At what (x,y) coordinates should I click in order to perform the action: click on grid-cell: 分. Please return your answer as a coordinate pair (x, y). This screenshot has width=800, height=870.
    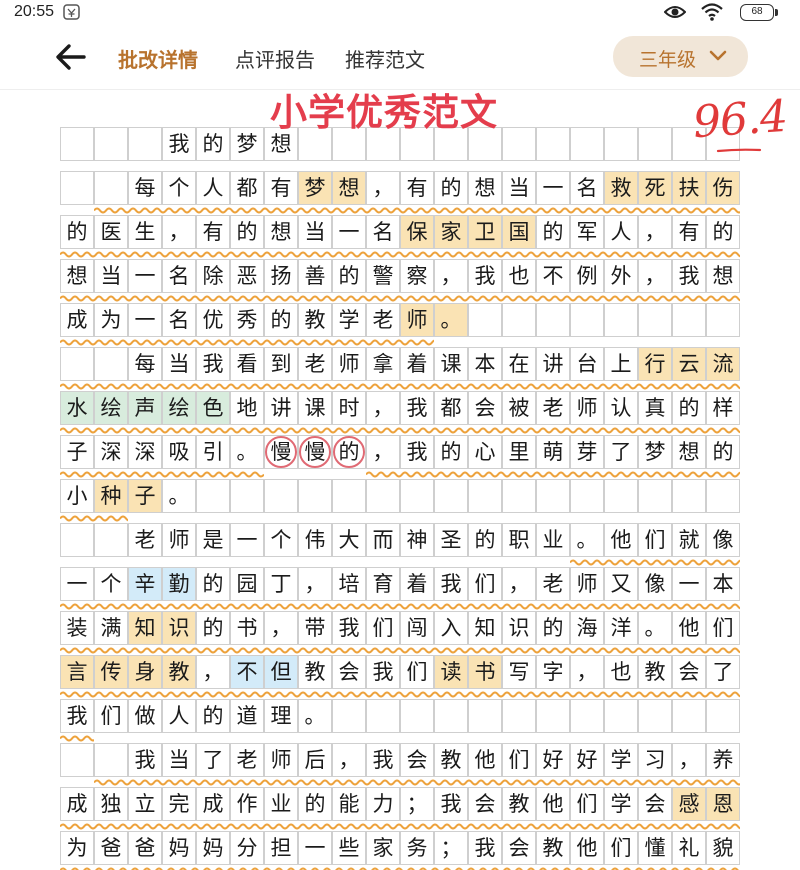
    Looking at the image, I should click on (247, 848).